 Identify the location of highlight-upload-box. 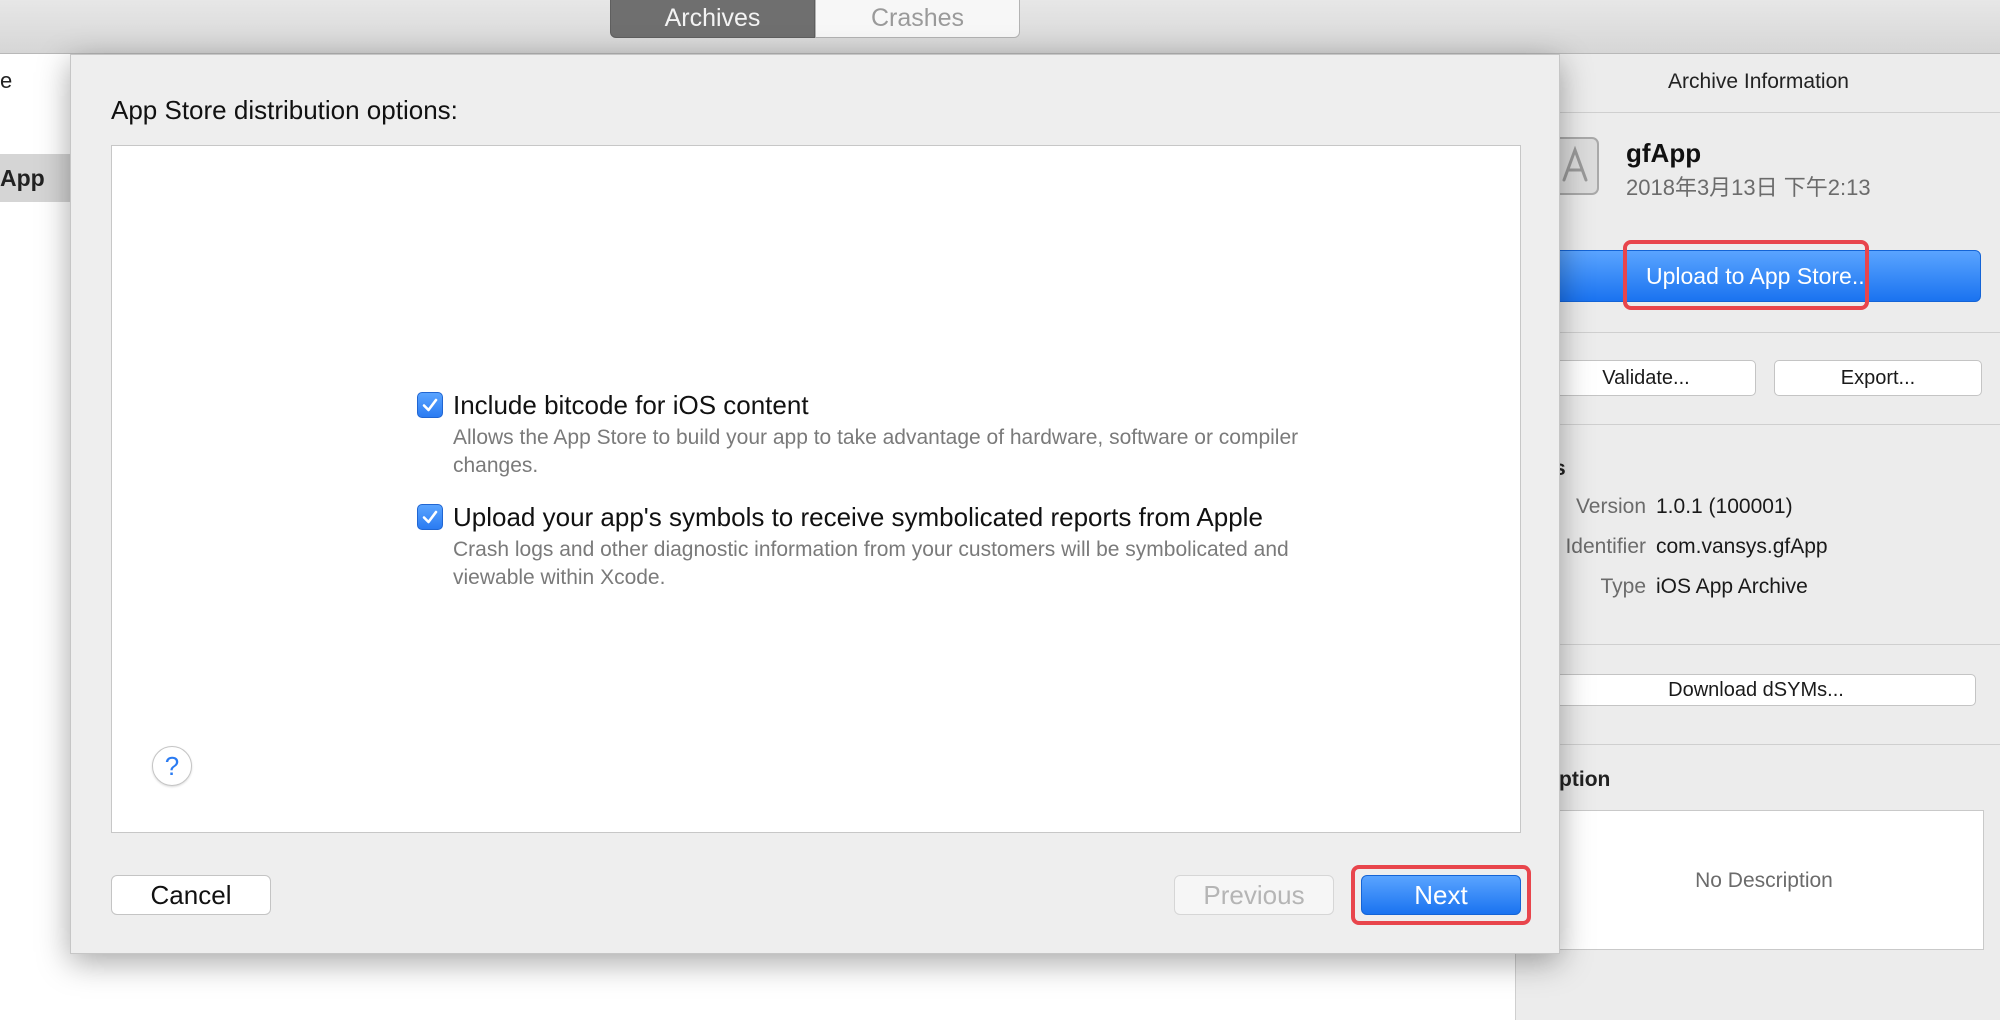
(1746, 275).